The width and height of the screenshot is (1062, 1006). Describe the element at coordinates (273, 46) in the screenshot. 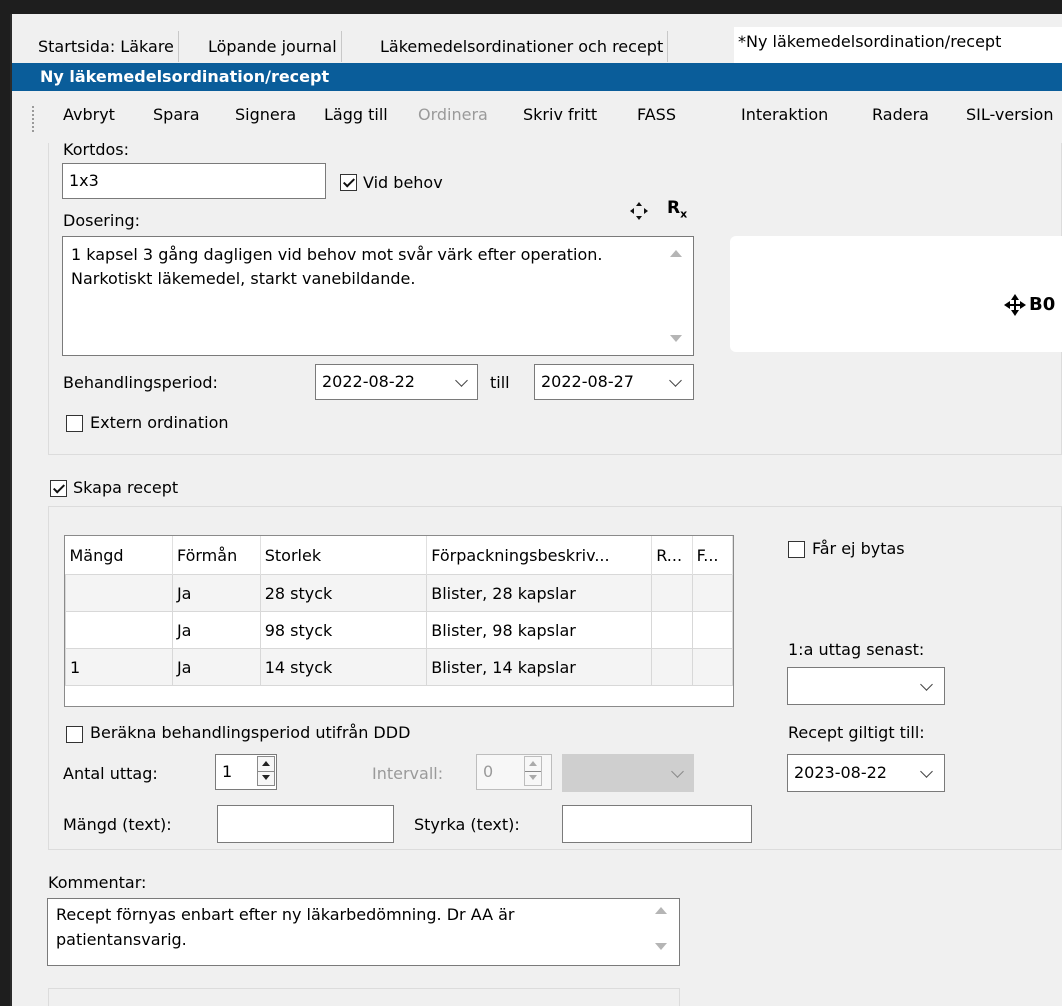

I see `tab-lopande-journal: Löpande journal` at that location.